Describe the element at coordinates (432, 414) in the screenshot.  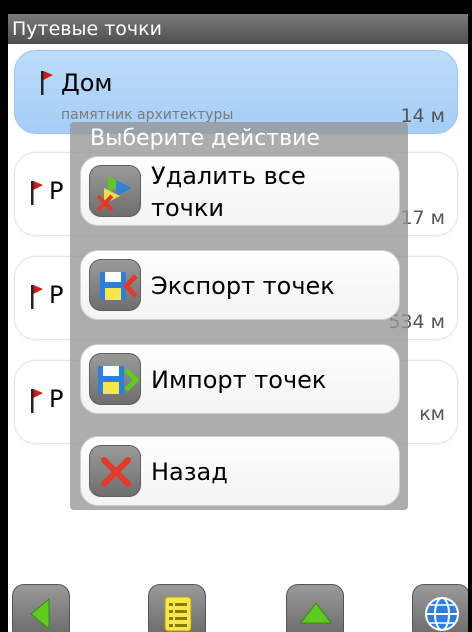
I see `waypoint-distance: км` at that location.